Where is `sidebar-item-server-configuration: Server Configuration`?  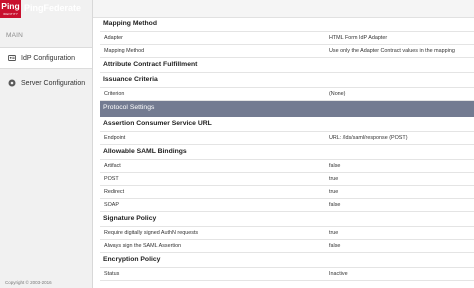 sidebar-item-server-configuration: Server Configuration is located at coordinates (46, 83).